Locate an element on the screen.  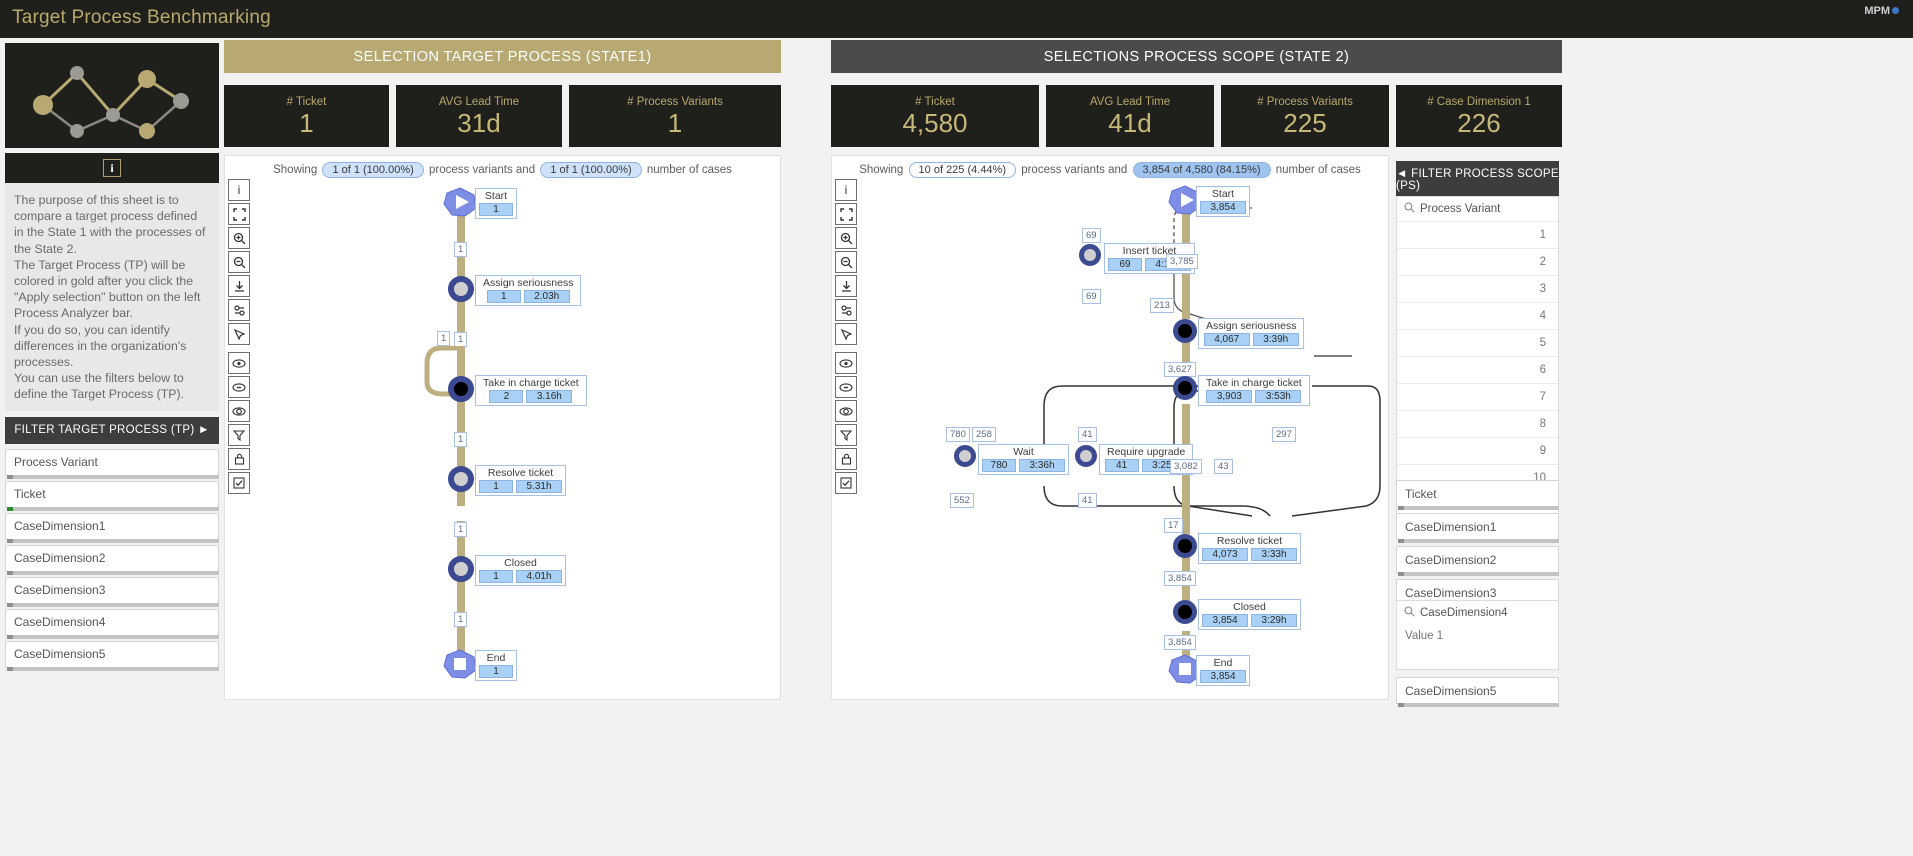
showing-prefix: Showing is located at coordinates (295, 170).